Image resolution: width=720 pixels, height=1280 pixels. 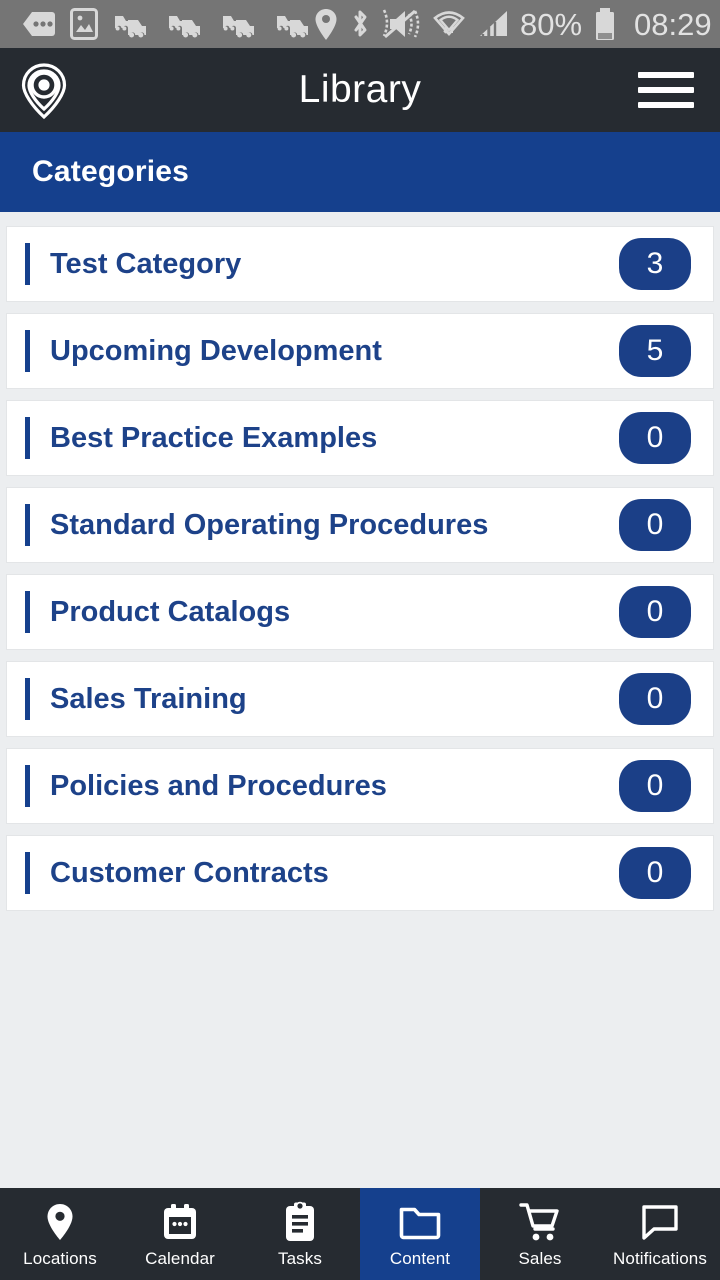 I want to click on nav-tab-calendar: Calendar, so click(x=180, y=1234).